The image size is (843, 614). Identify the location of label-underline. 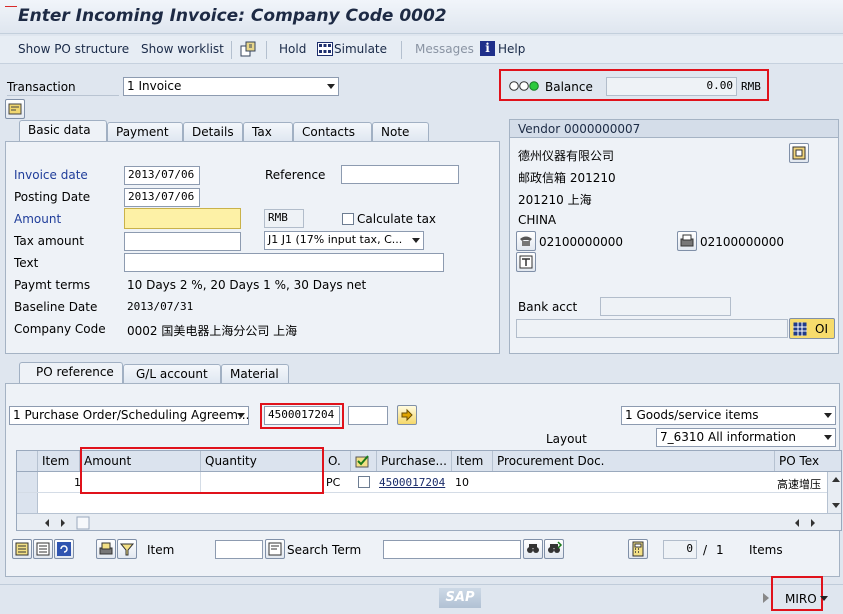
(63, 95).